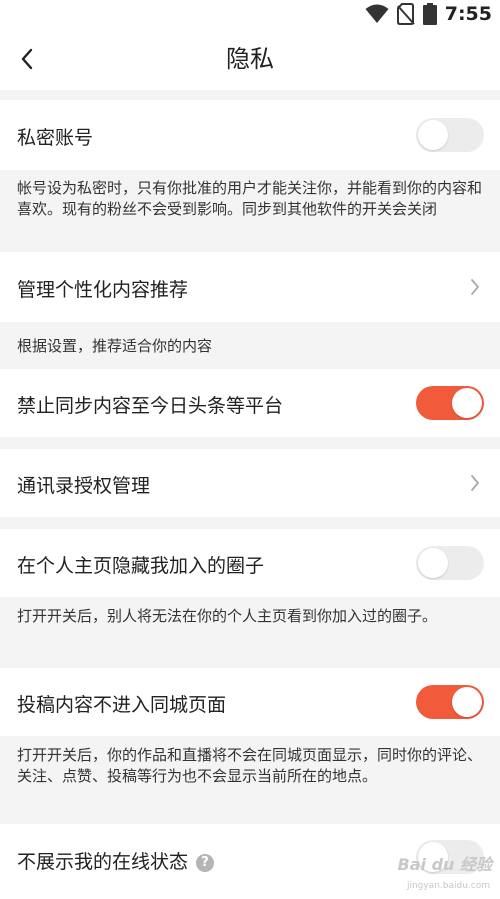  I want to click on online-status-label-wrap: 不展示我的在线状态?, so click(116, 860).